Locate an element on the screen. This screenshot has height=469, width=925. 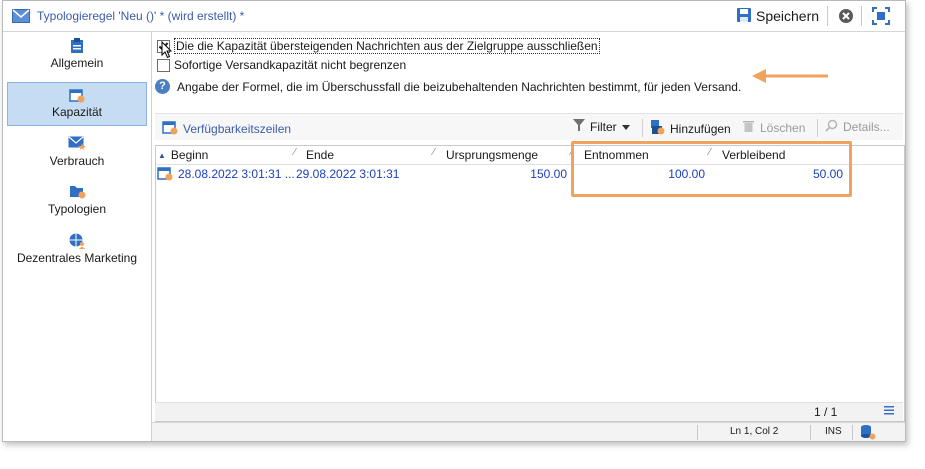
grid-pager: 1 / 1 is located at coordinates (529, 411).